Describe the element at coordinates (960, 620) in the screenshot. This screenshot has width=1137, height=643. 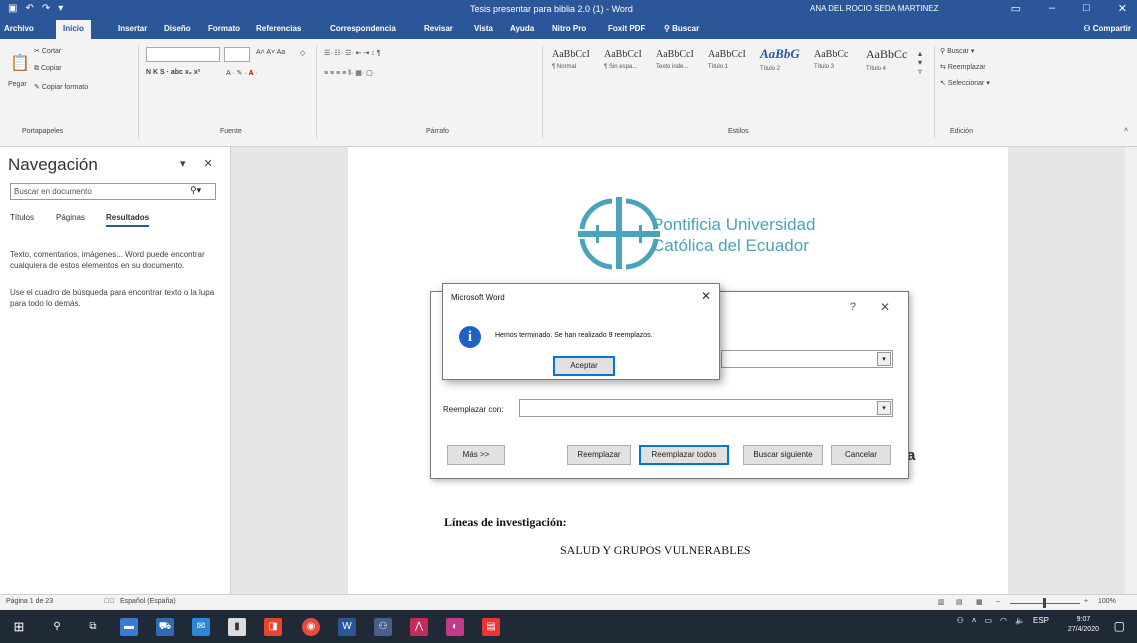
I see `people-tray-icon: ⚇` at that location.